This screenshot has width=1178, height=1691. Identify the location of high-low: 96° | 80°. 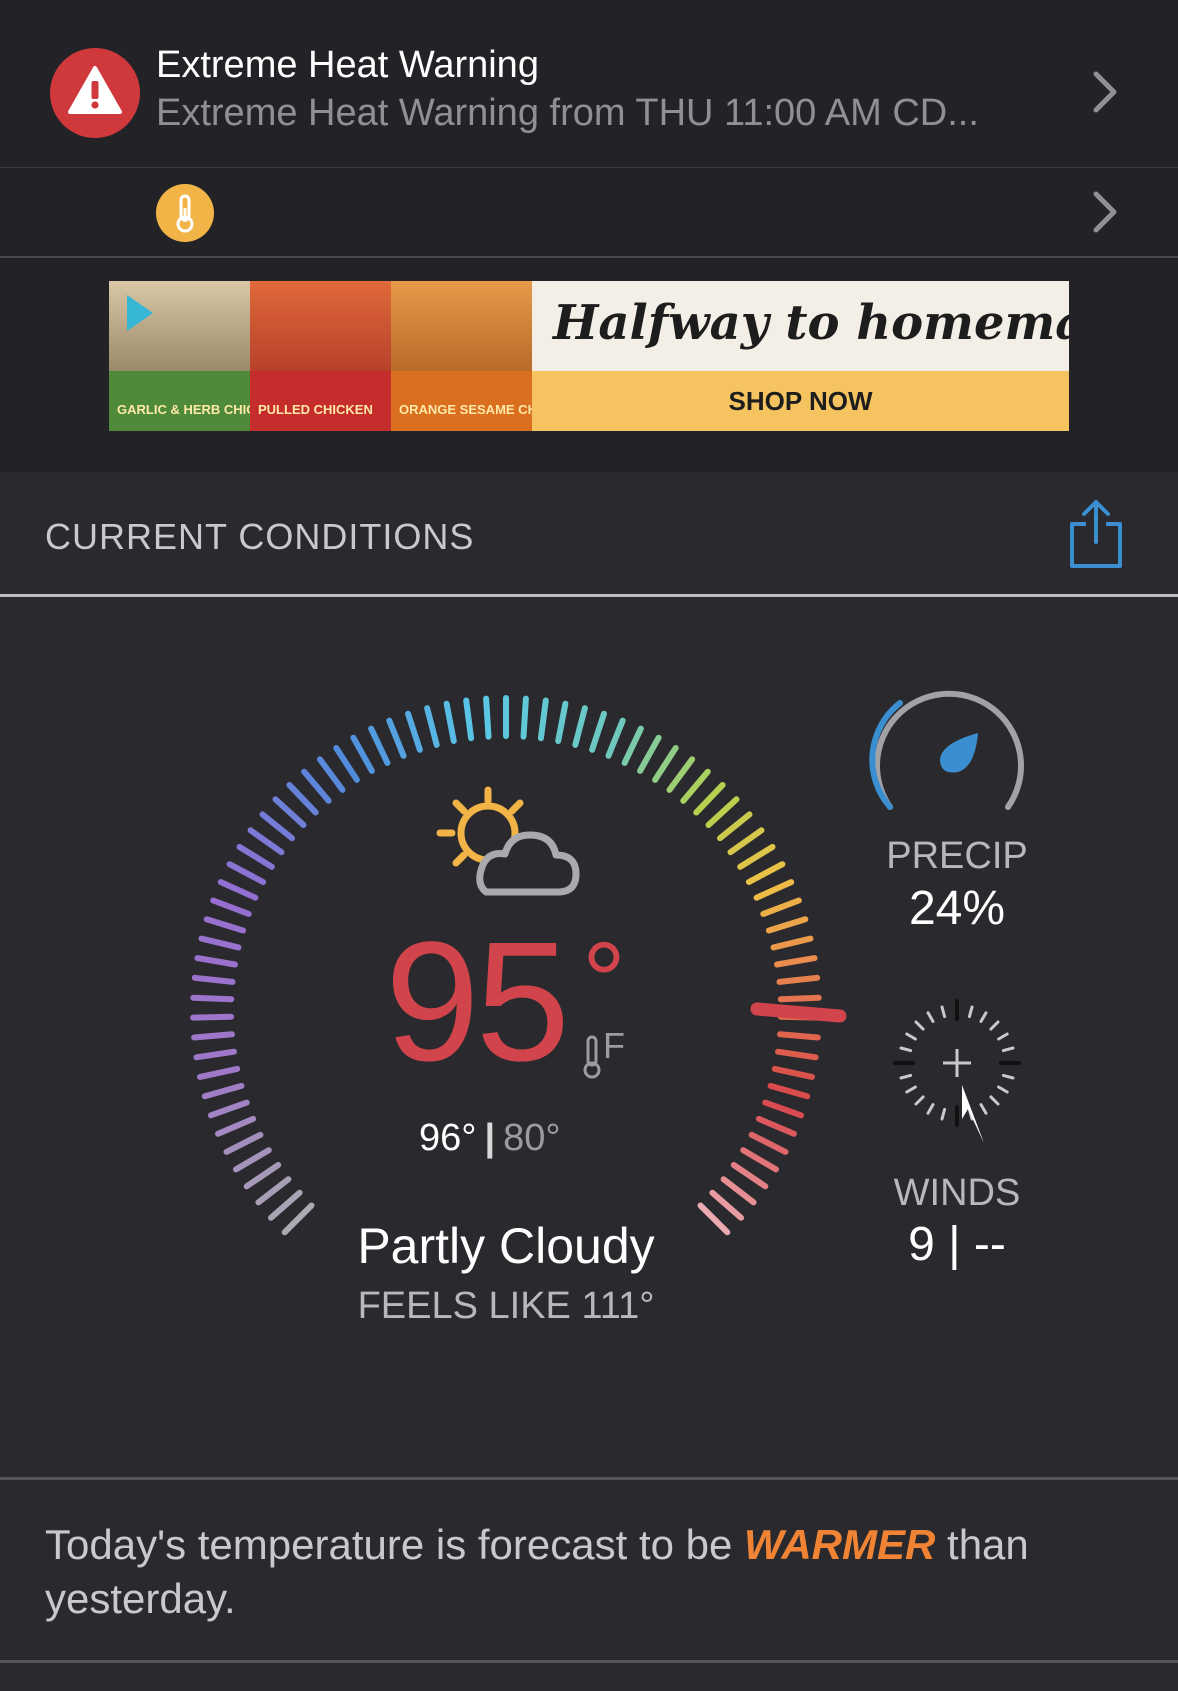
(490, 1138).